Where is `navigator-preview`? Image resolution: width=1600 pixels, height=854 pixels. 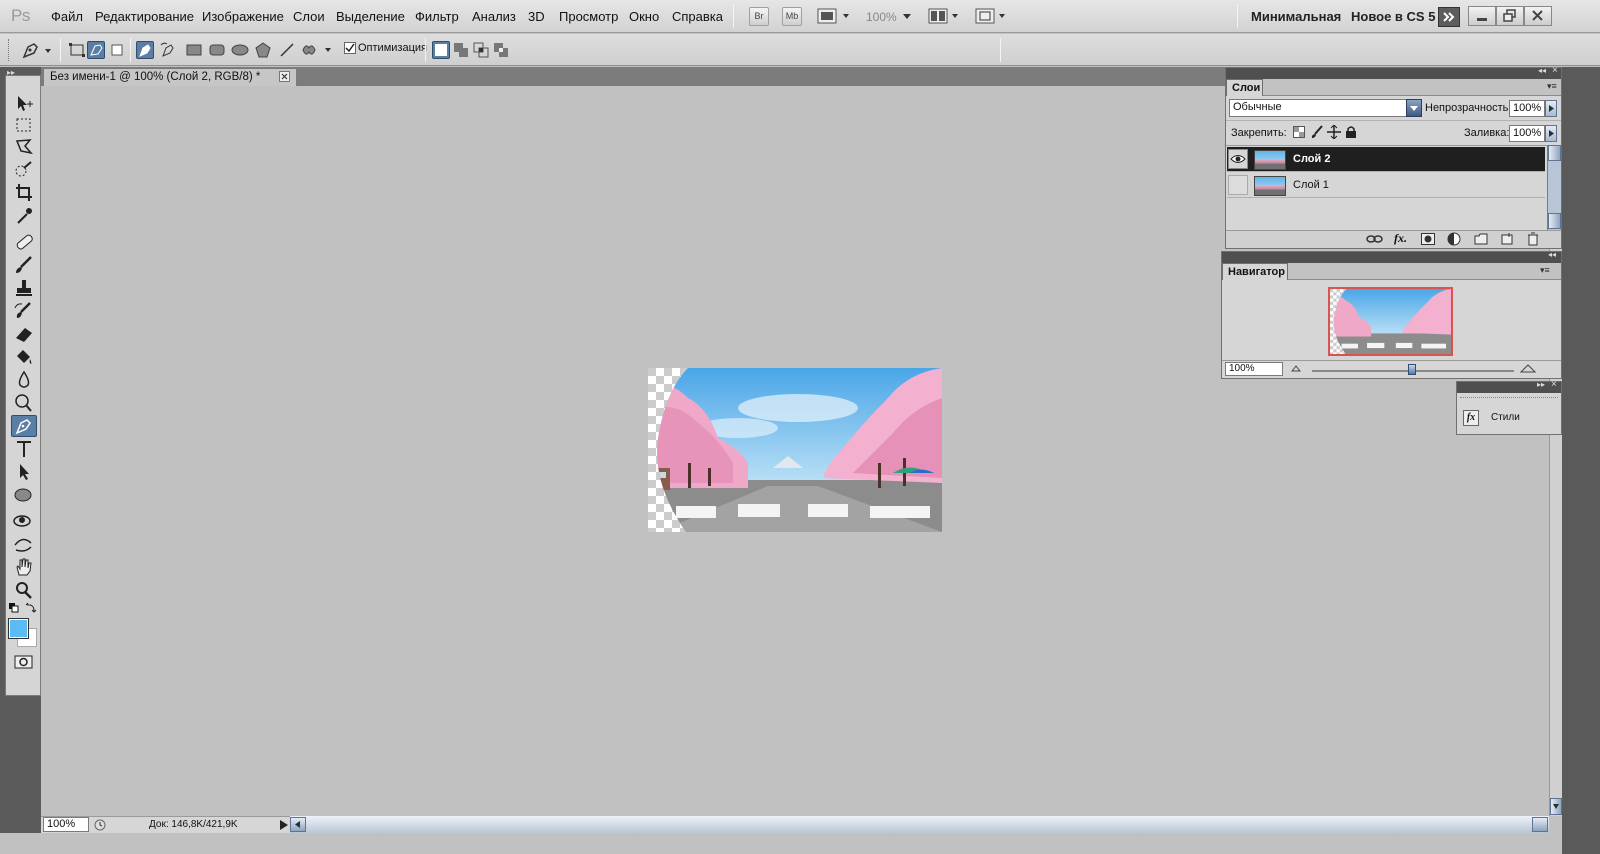
navigator-preview is located at coordinates (1390, 321).